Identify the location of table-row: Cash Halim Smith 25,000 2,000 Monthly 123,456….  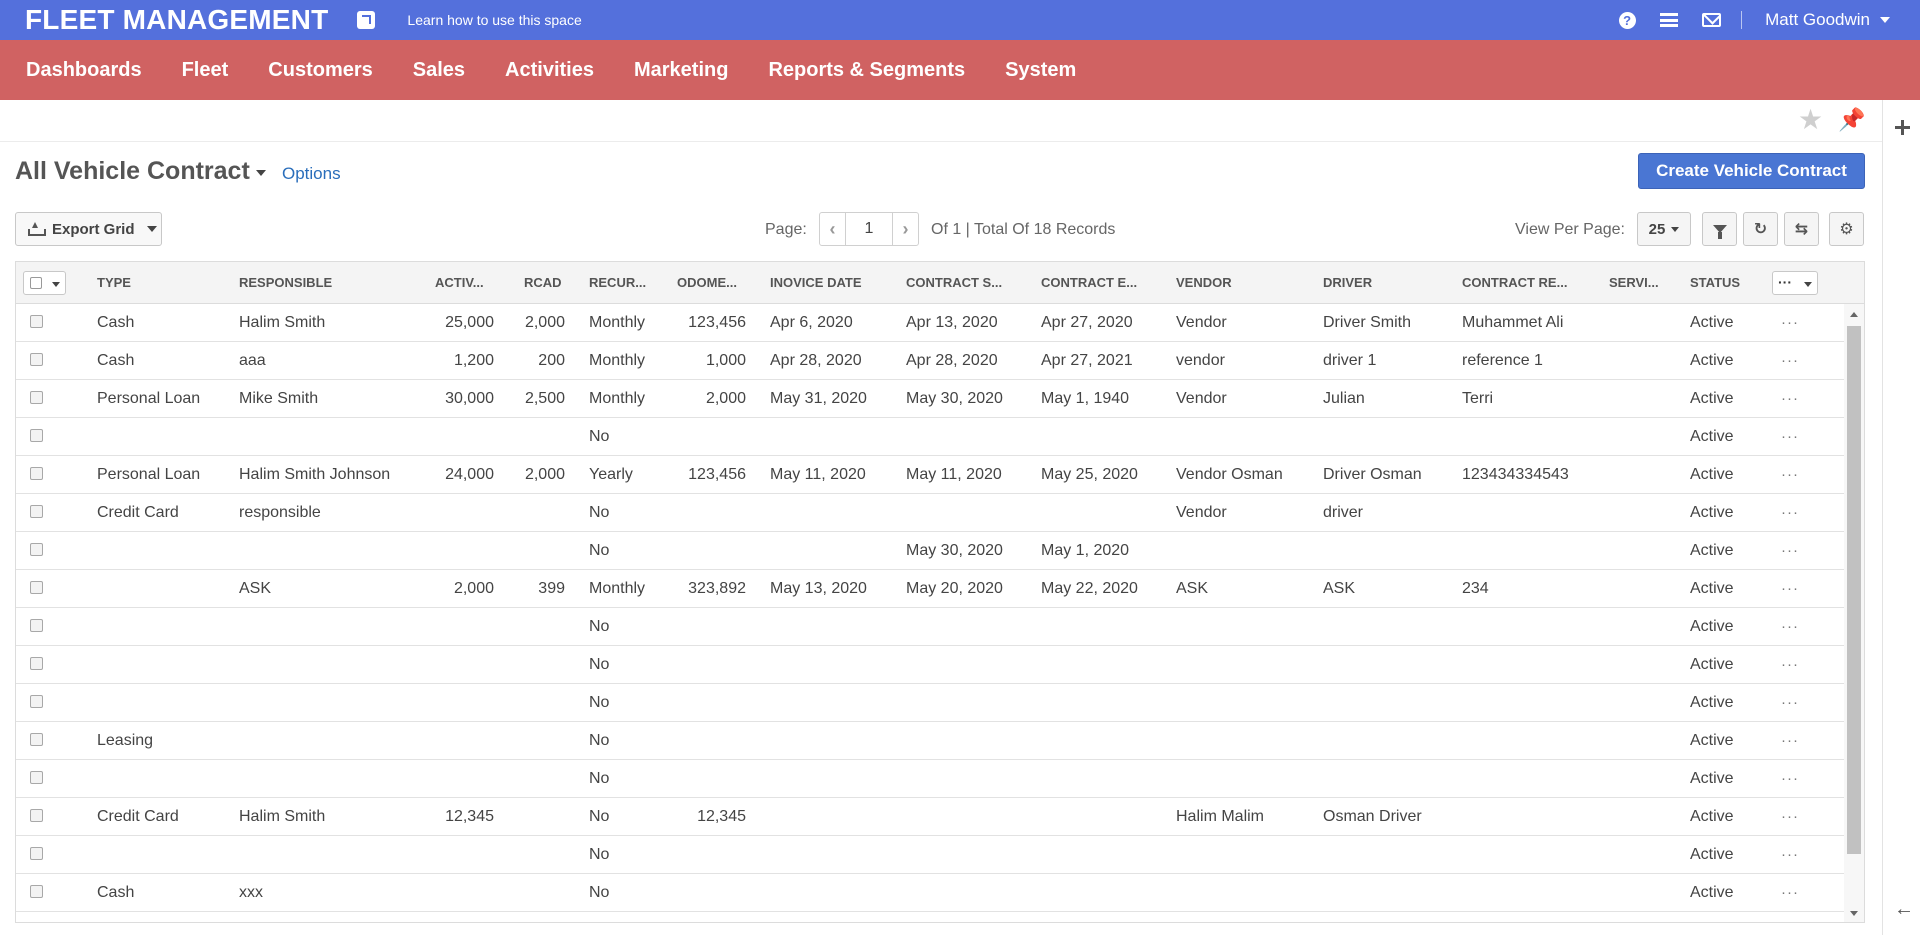
(930, 323).